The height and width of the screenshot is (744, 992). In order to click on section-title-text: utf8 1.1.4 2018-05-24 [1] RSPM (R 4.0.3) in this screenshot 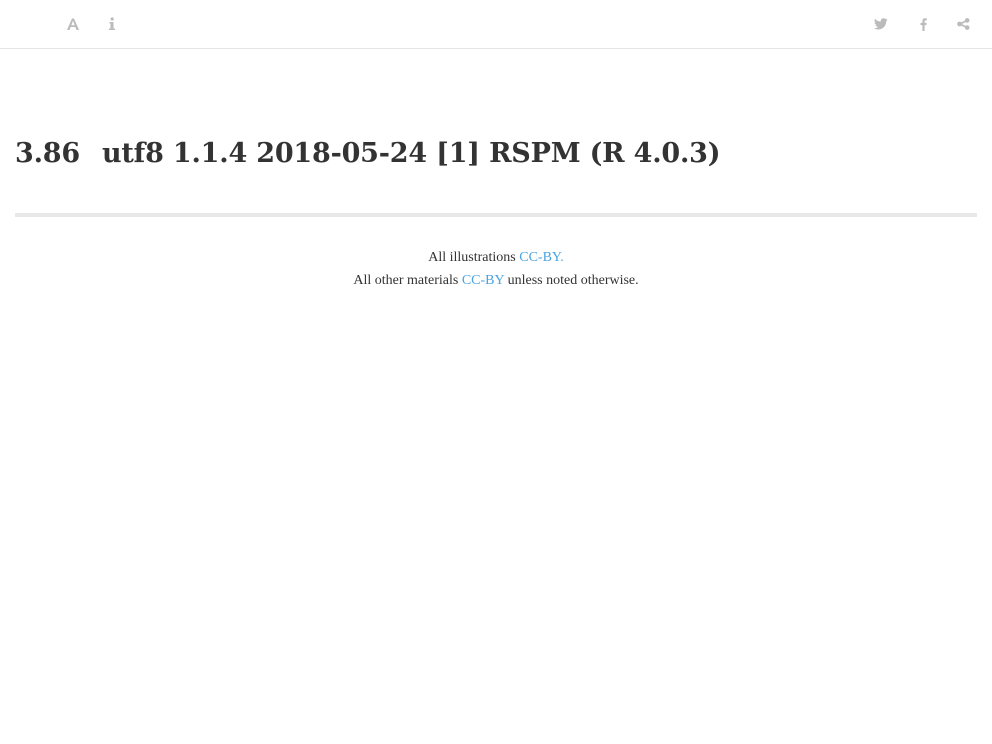, I will do `click(411, 153)`.